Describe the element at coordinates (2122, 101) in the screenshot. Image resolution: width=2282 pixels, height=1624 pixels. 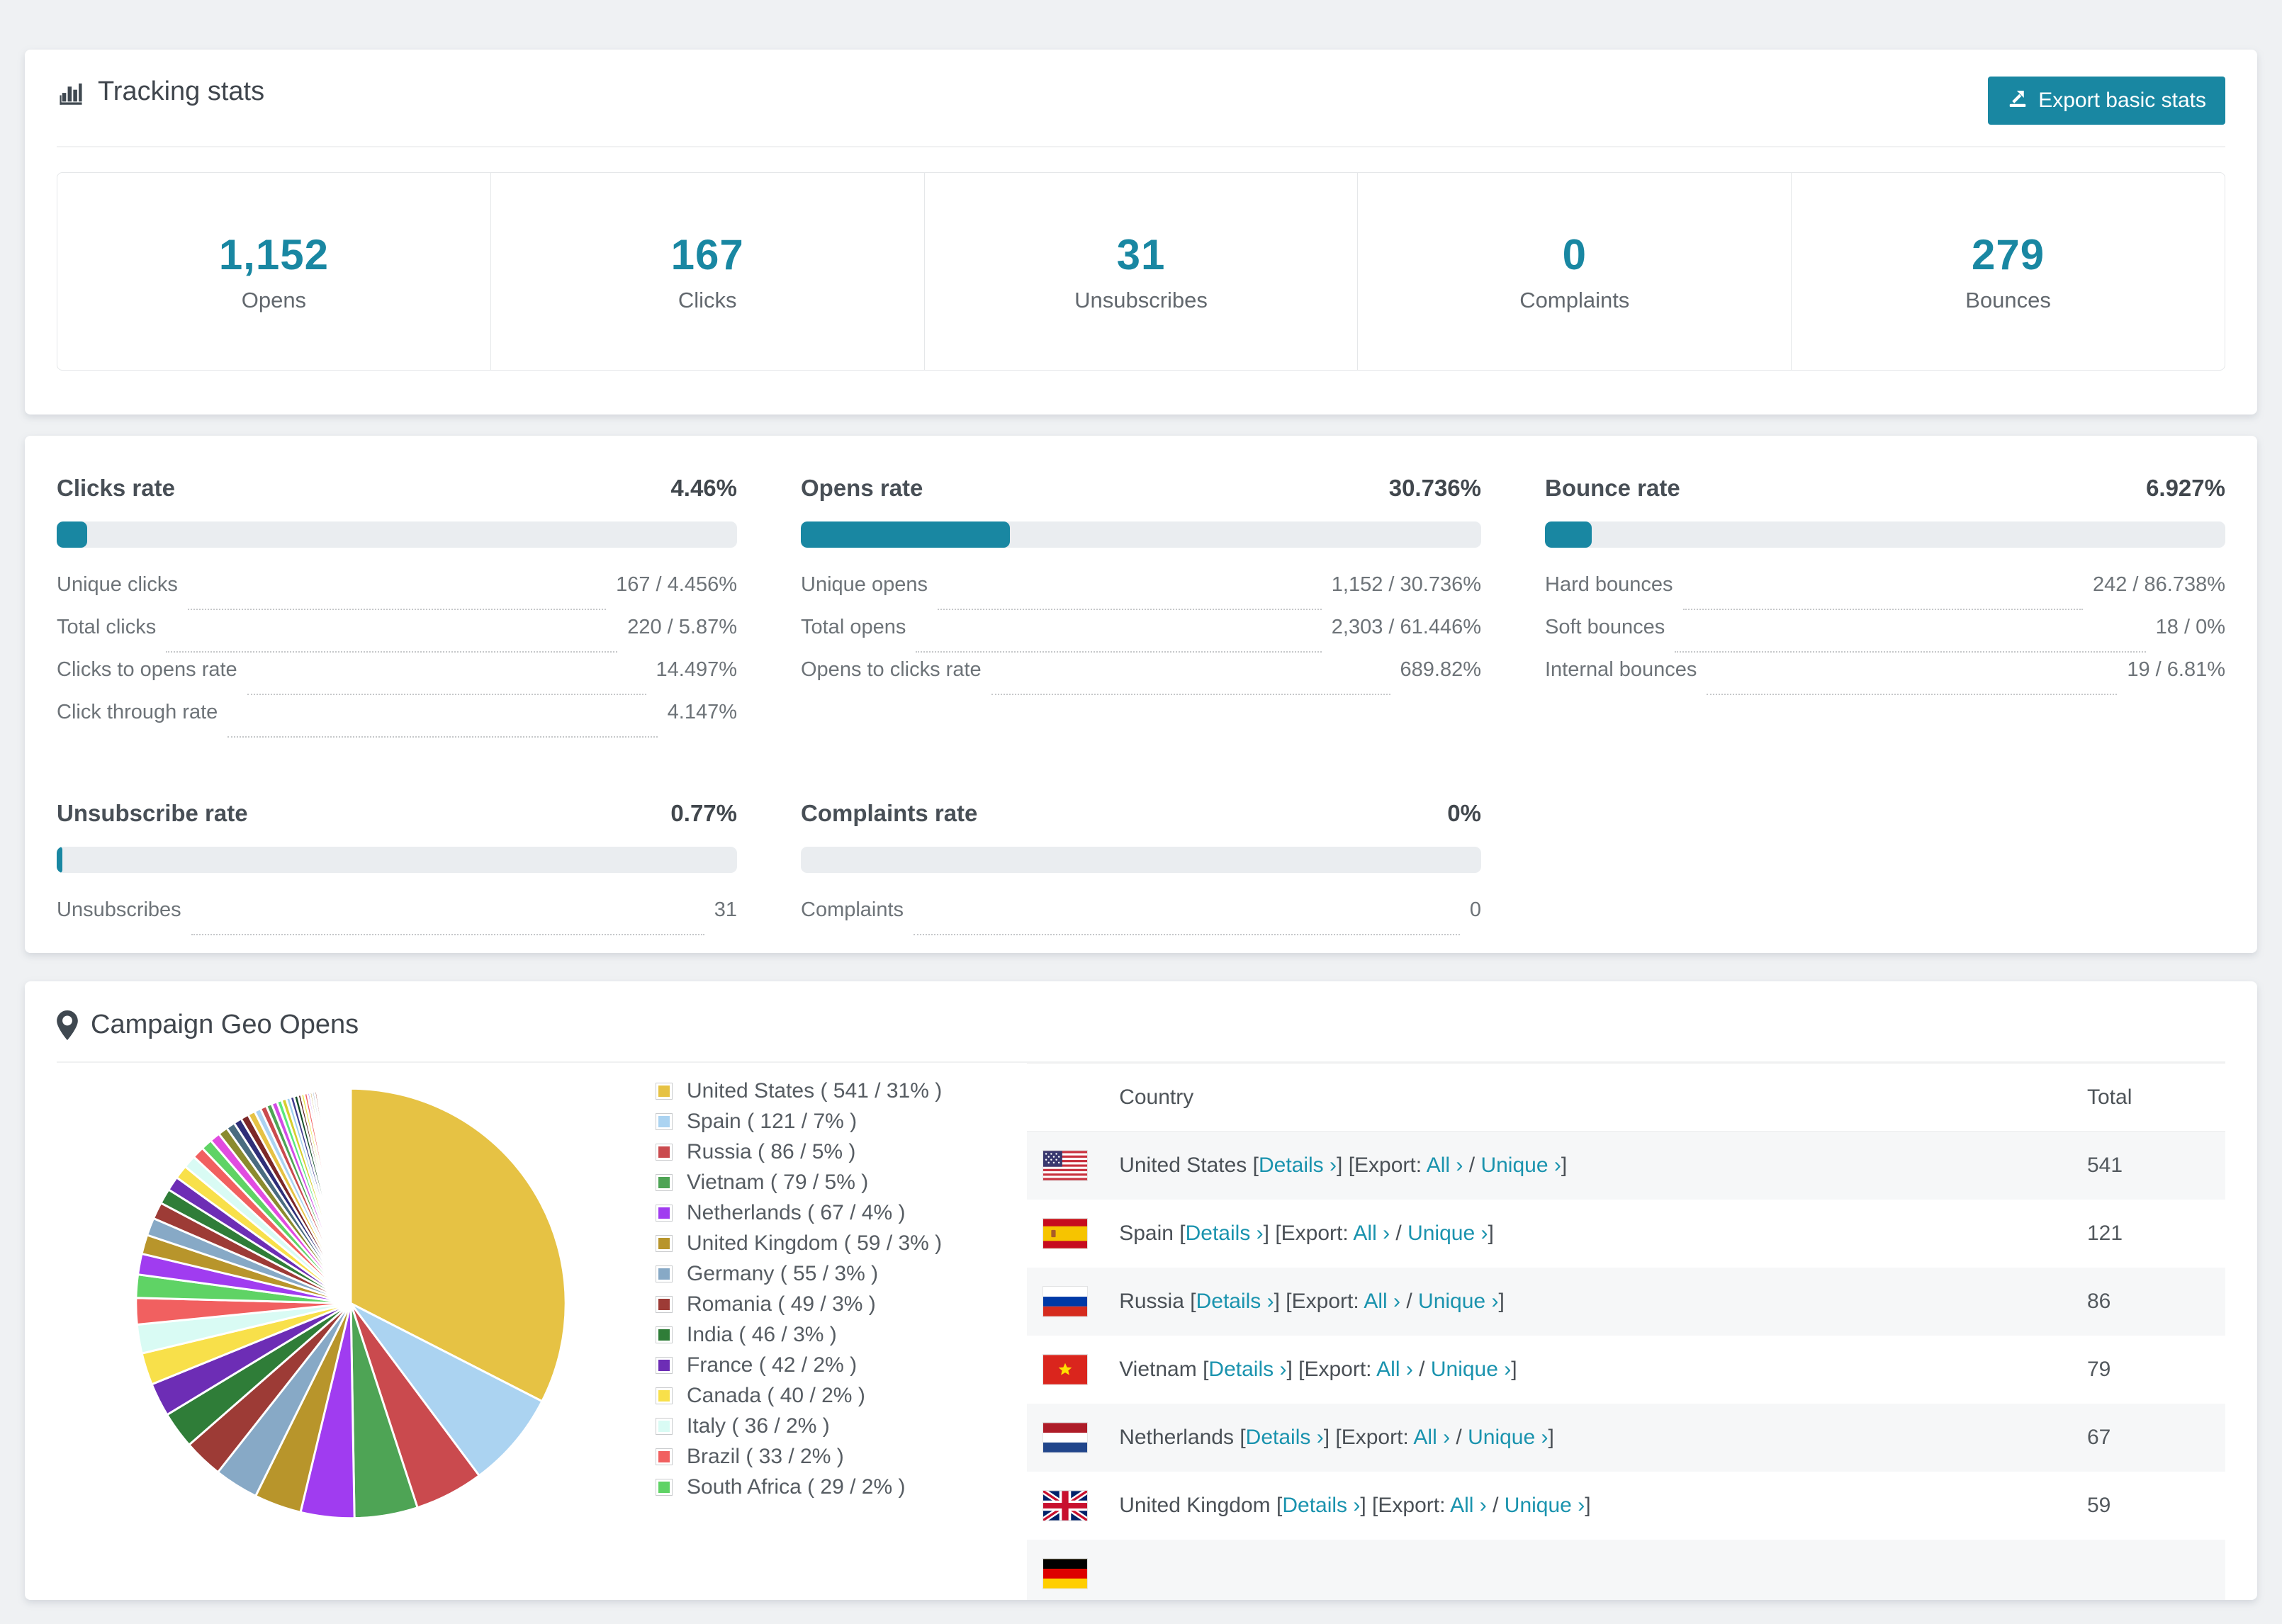
I see `export-button-label: Export basic stats` at that location.